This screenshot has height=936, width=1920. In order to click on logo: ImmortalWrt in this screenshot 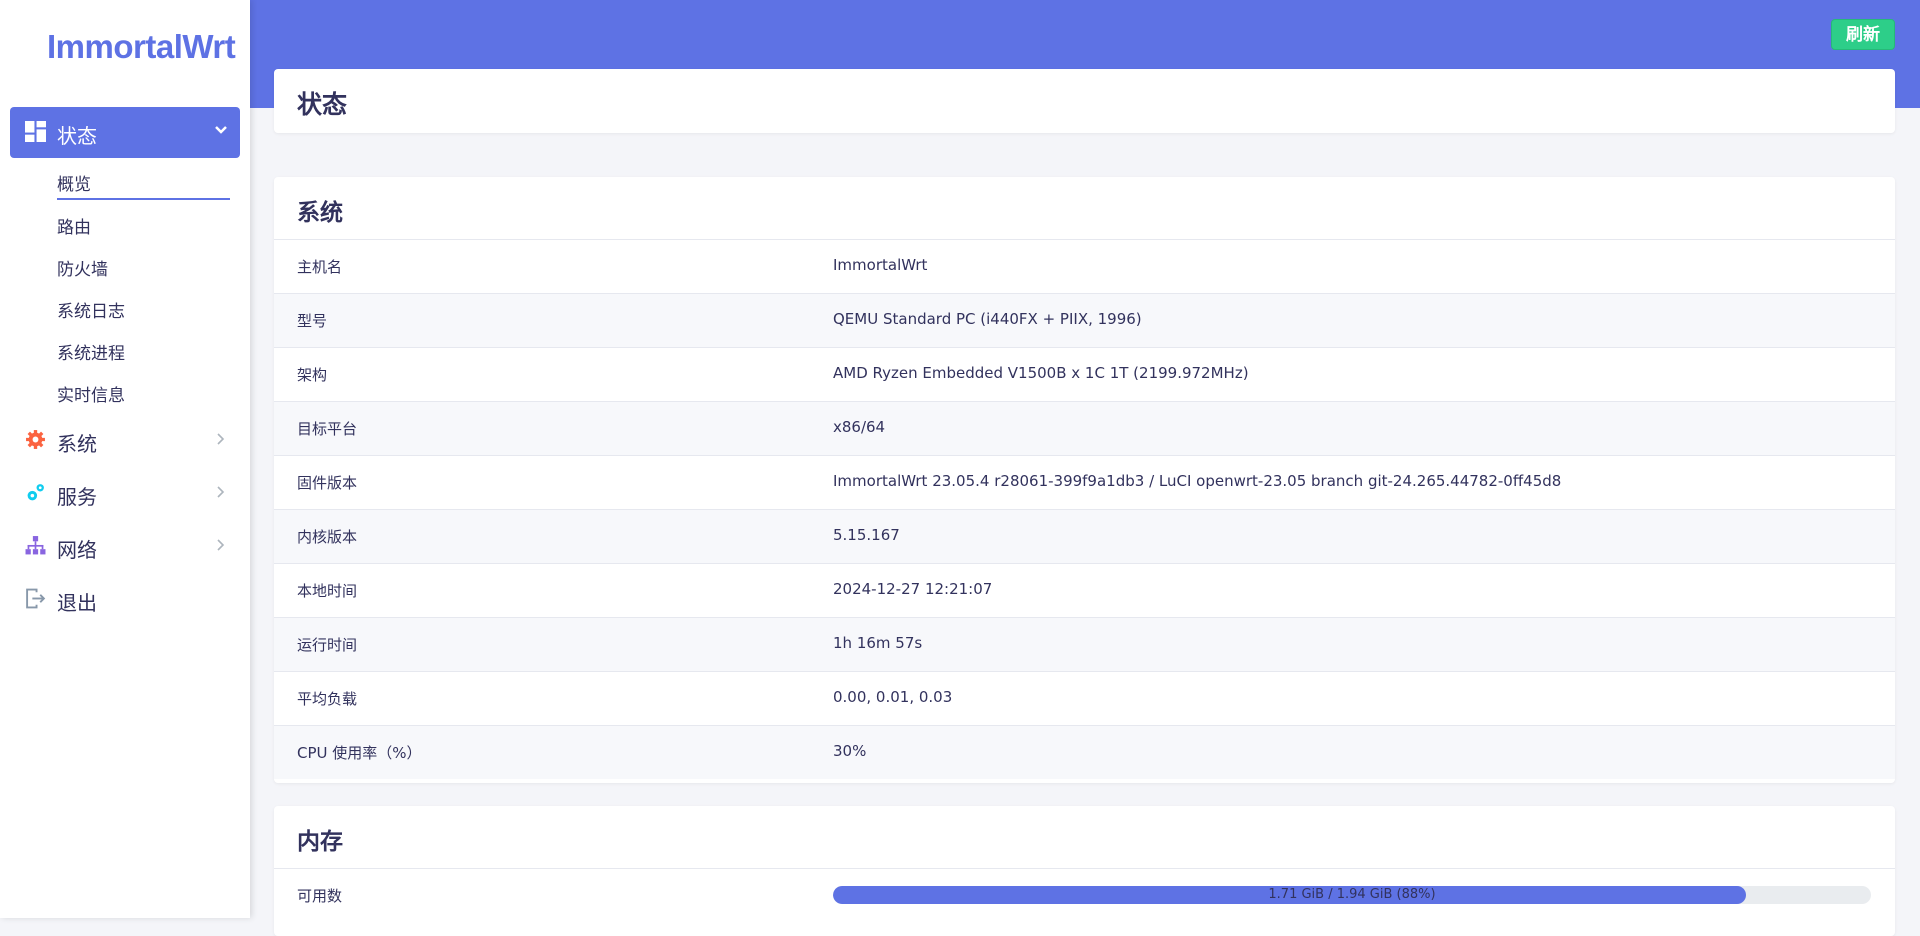, I will do `click(141, 47)`.